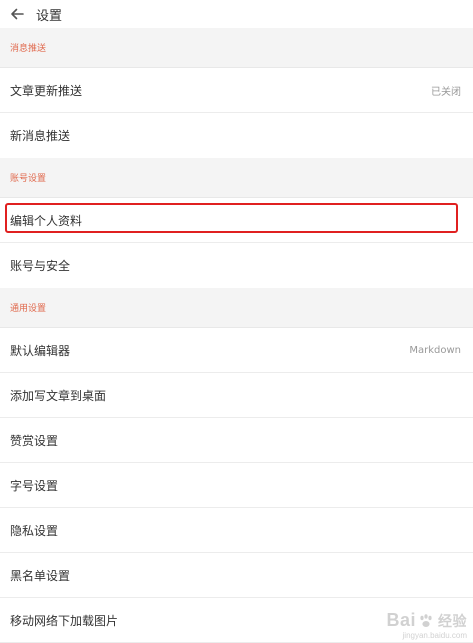 This screenshot has height=643, width=473. What do you see at coordinates (236, 14) in the screenshot?
I see `top-bar: 设置` at bounding box center [236, 14].